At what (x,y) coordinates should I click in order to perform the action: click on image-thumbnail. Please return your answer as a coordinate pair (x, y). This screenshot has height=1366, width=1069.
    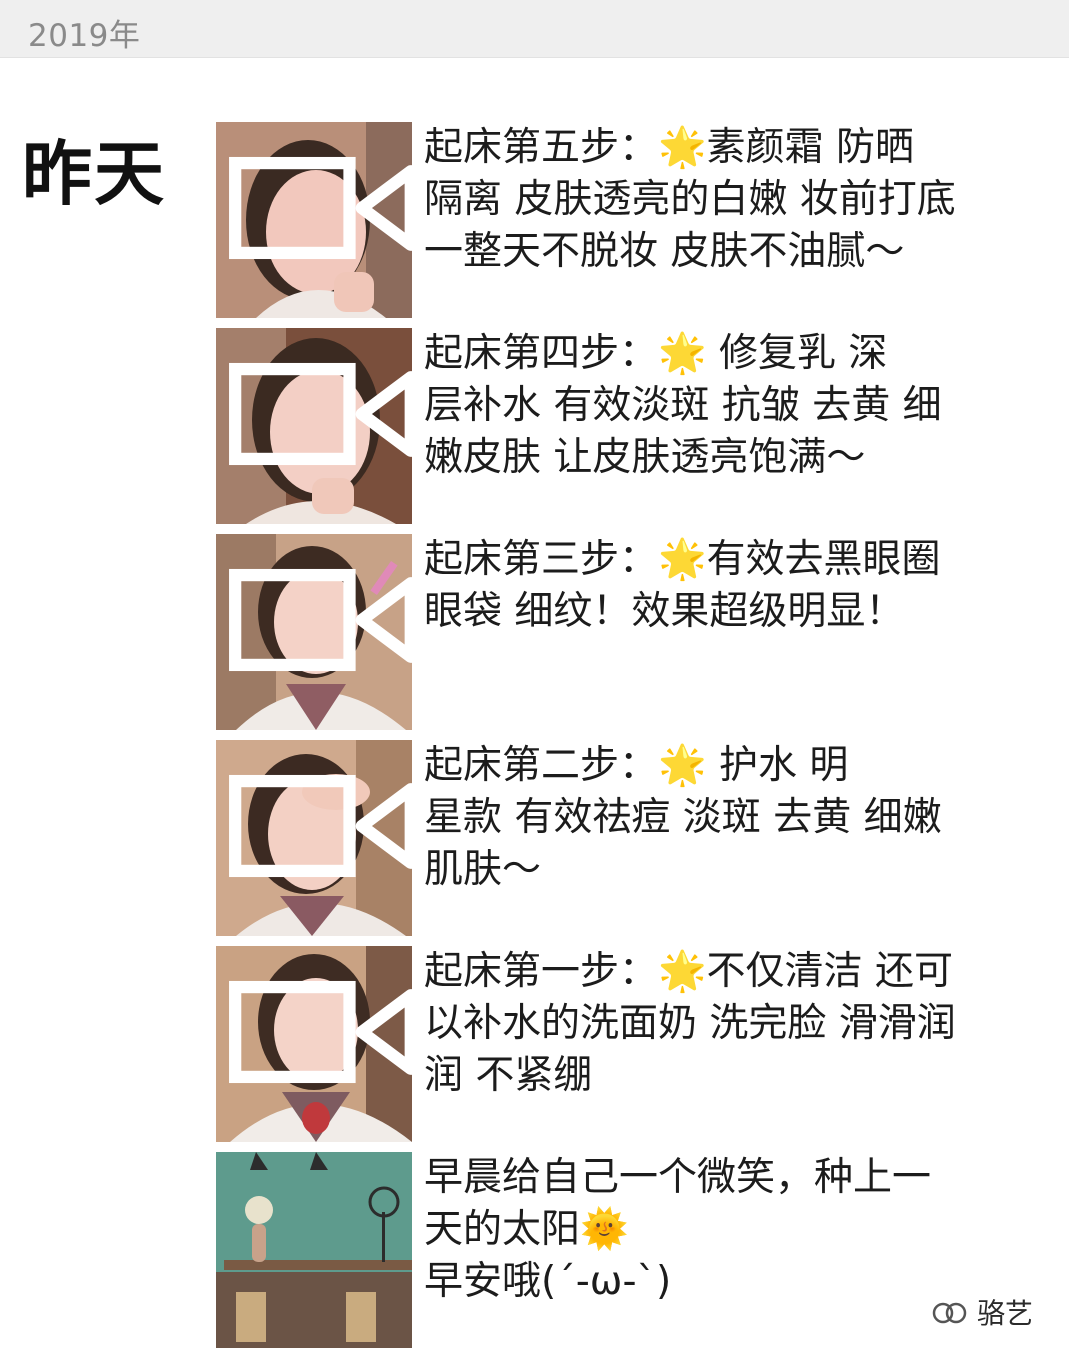
    Looking at the image, I should click on (314, 1250).